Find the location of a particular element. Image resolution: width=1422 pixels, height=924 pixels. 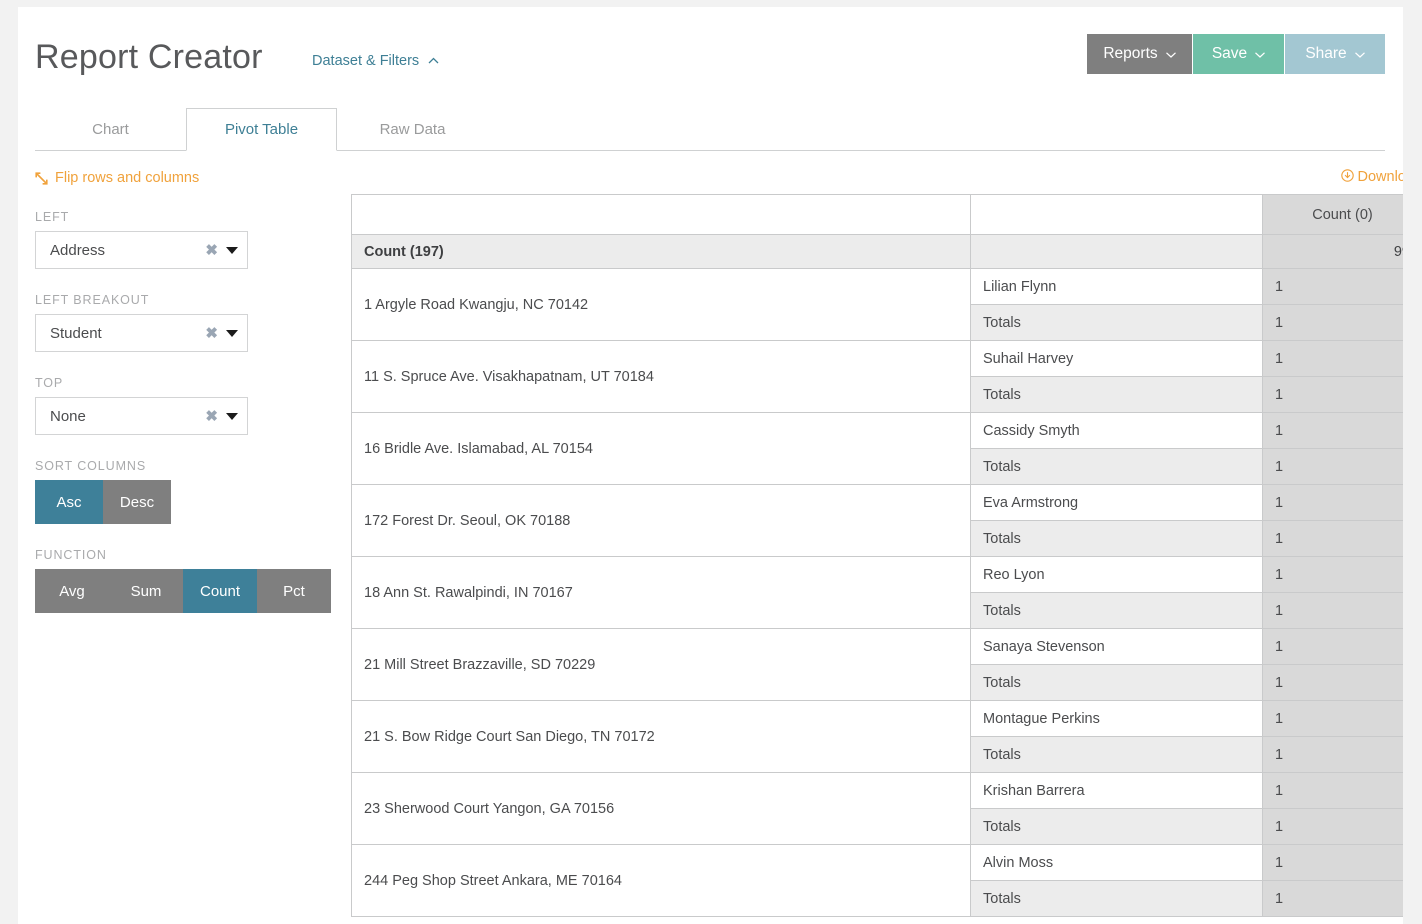

top-field-label: TOP is located at coordinates (49, 383).